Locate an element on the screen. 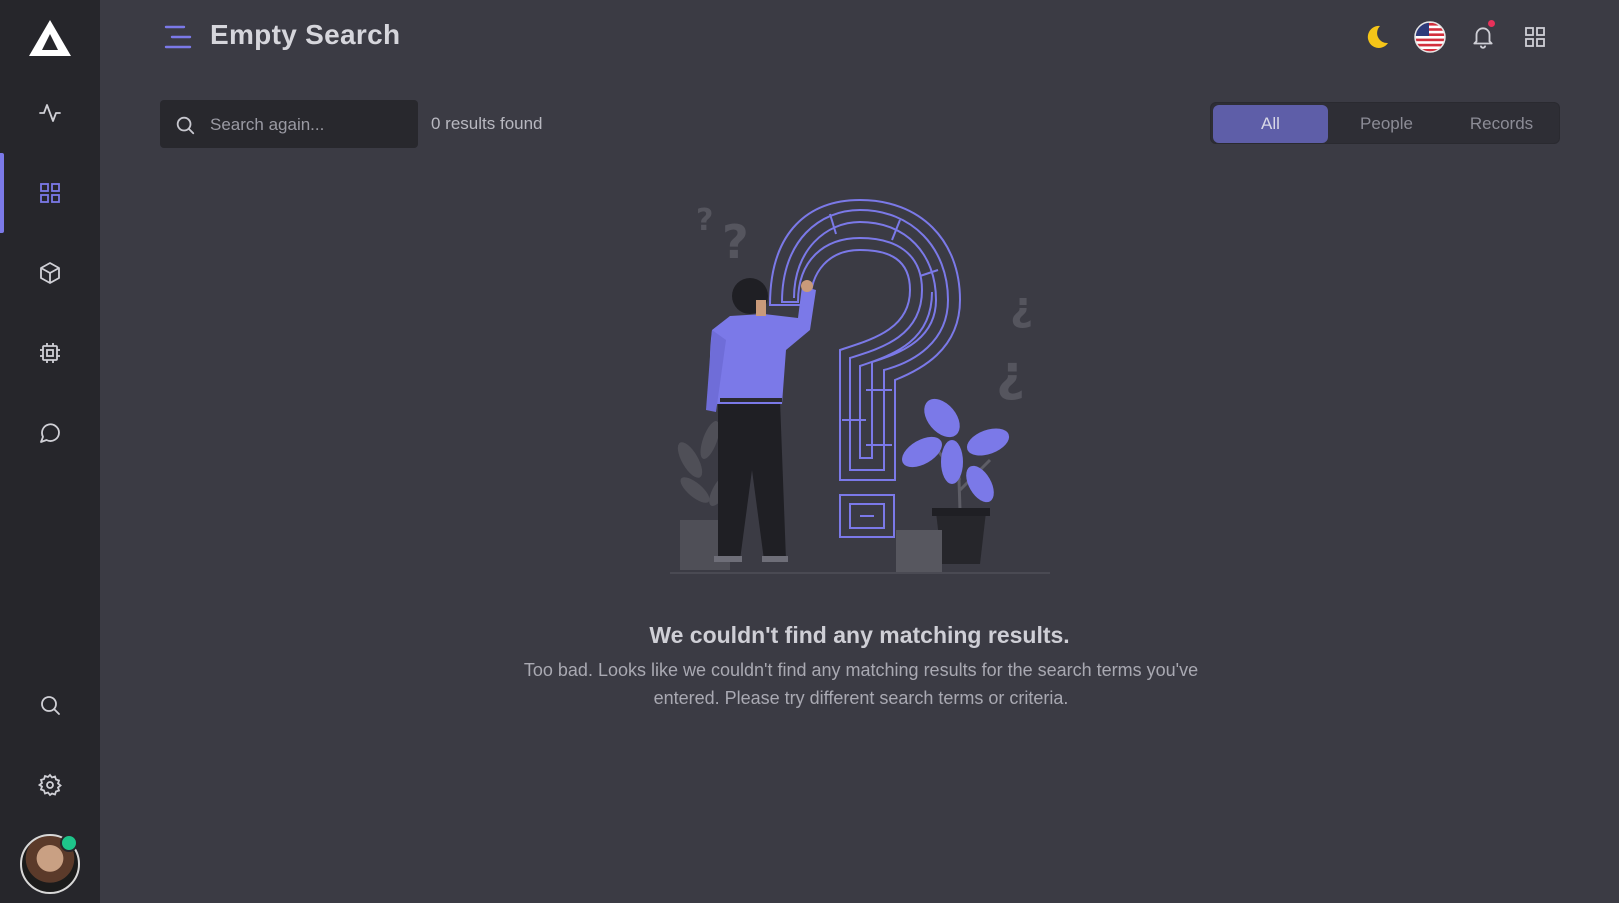 Image resolution: width=1619 pixels, height=903 pixels. search-input is located at coordinates (310, 125).